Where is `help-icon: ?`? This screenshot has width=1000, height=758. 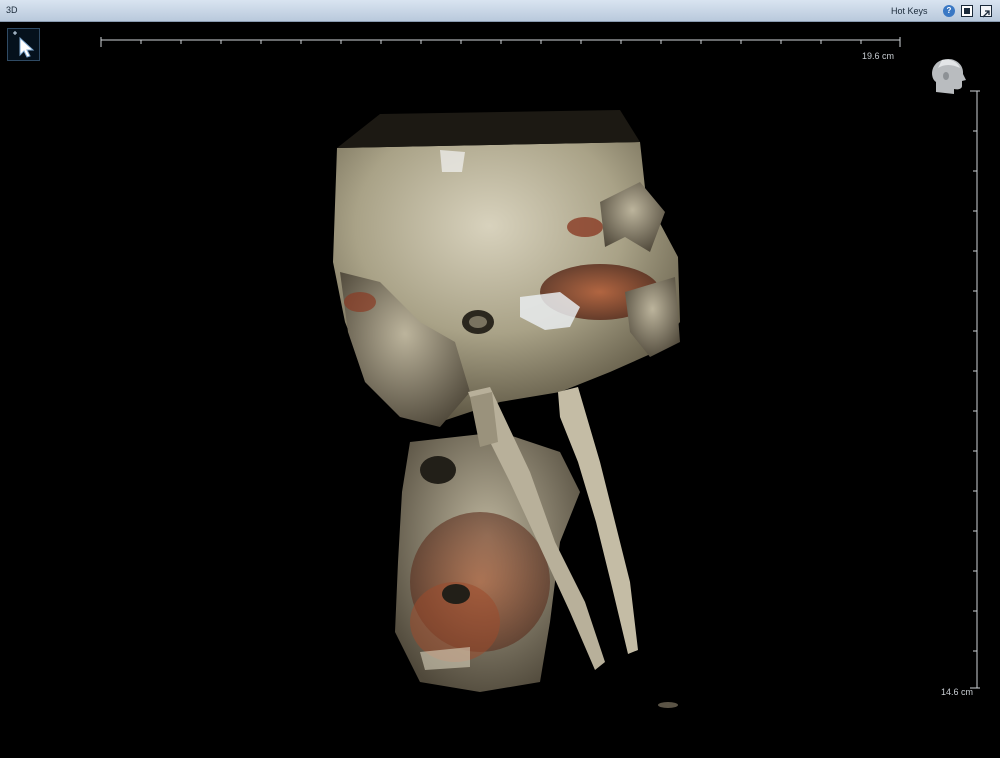
help-icon: ? is located at coordinates (949, 11).